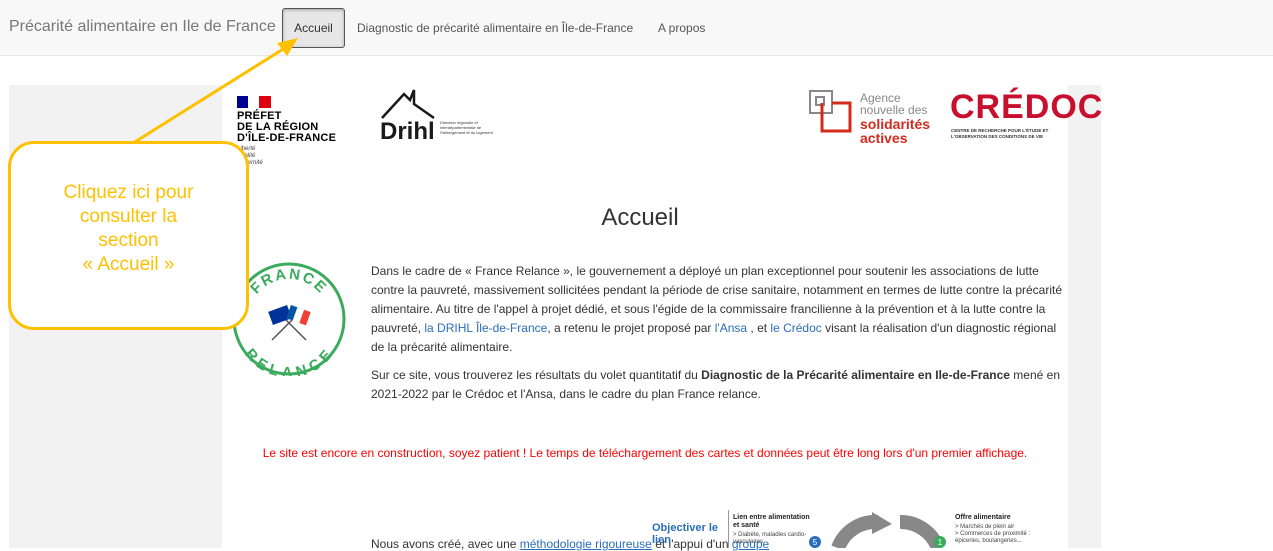 This screenshot has height=551, width=1273. I want to click on ansa-logo-bold: solidarités actives, so click(895, 131).